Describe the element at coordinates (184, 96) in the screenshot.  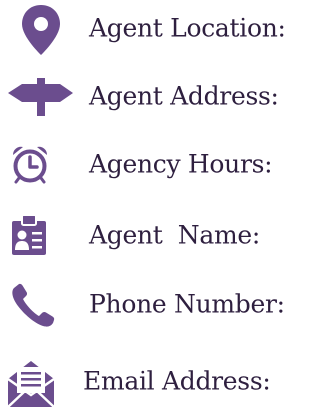
I see `agent-address-label: Agent Address:` at that location.